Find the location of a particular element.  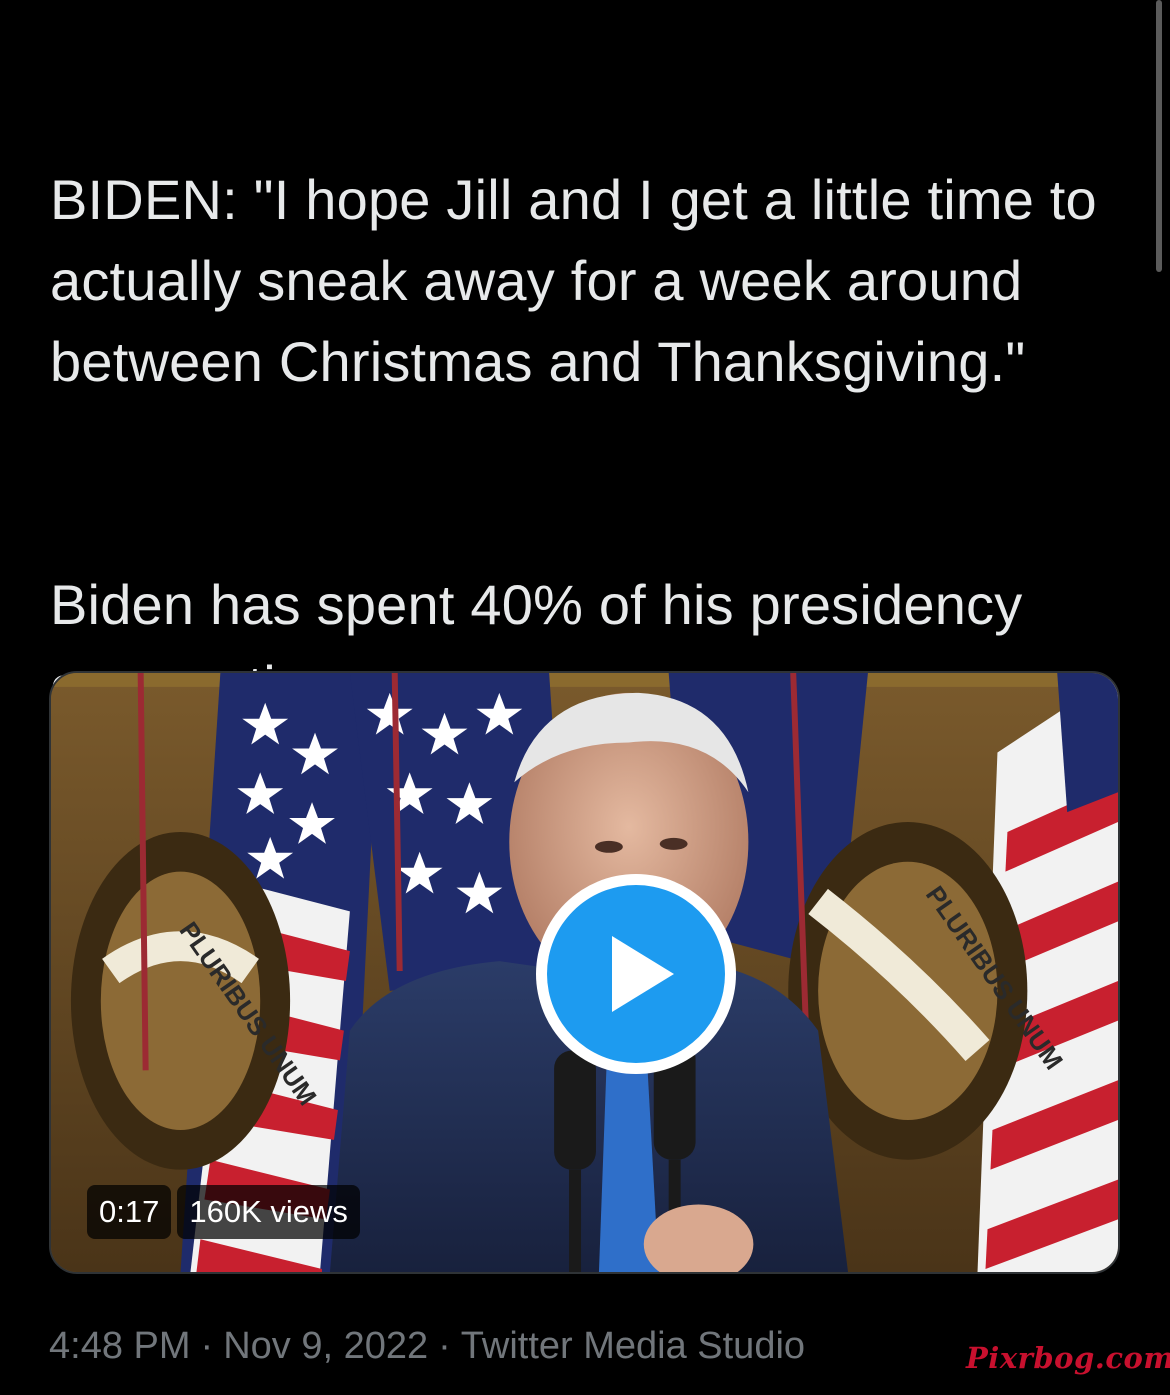

video-duration-badge: 0:17 is located at coordinates (129, 1212).